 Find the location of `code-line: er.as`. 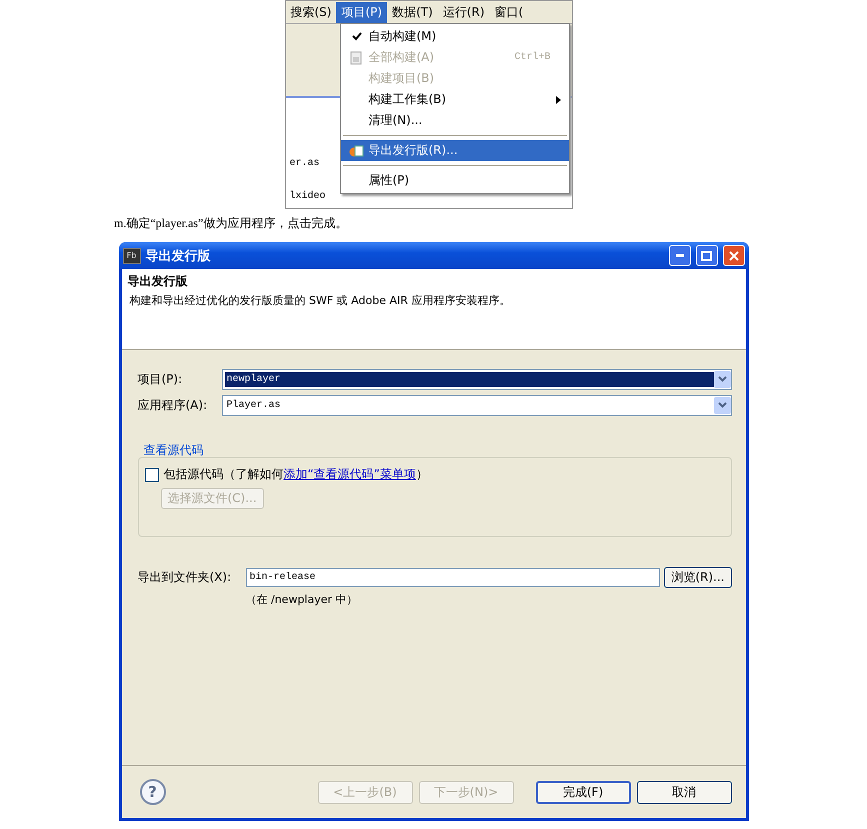

code-line: er.as is located at coordinates (304, 163).